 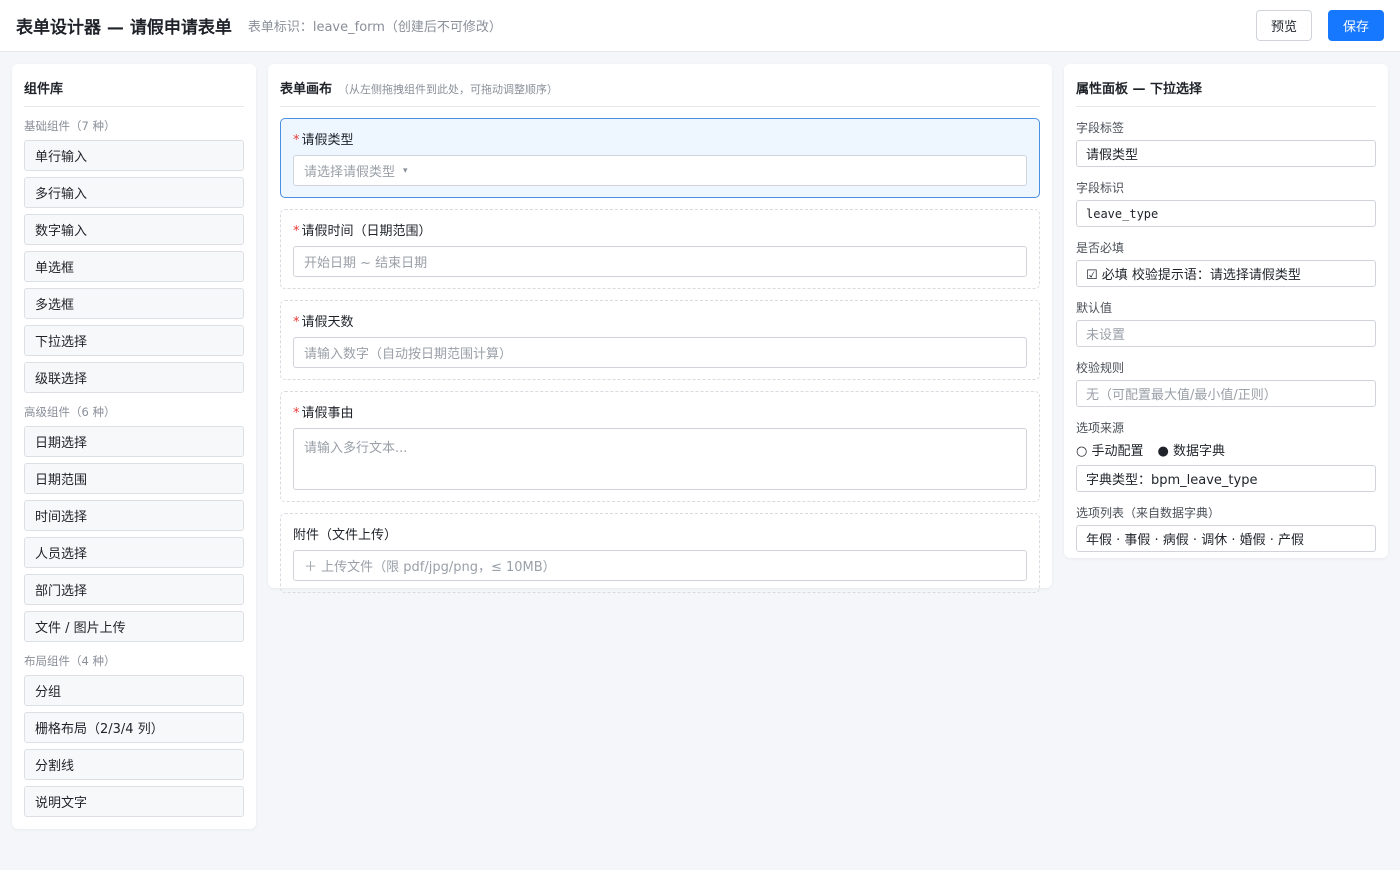 What do you see at coordinates (448, 89) in the screenshot?
I see `canvas-hint: （从左侧拖拽组件到此处，可拖动调整顺序）` at bounding box center [448, 89].